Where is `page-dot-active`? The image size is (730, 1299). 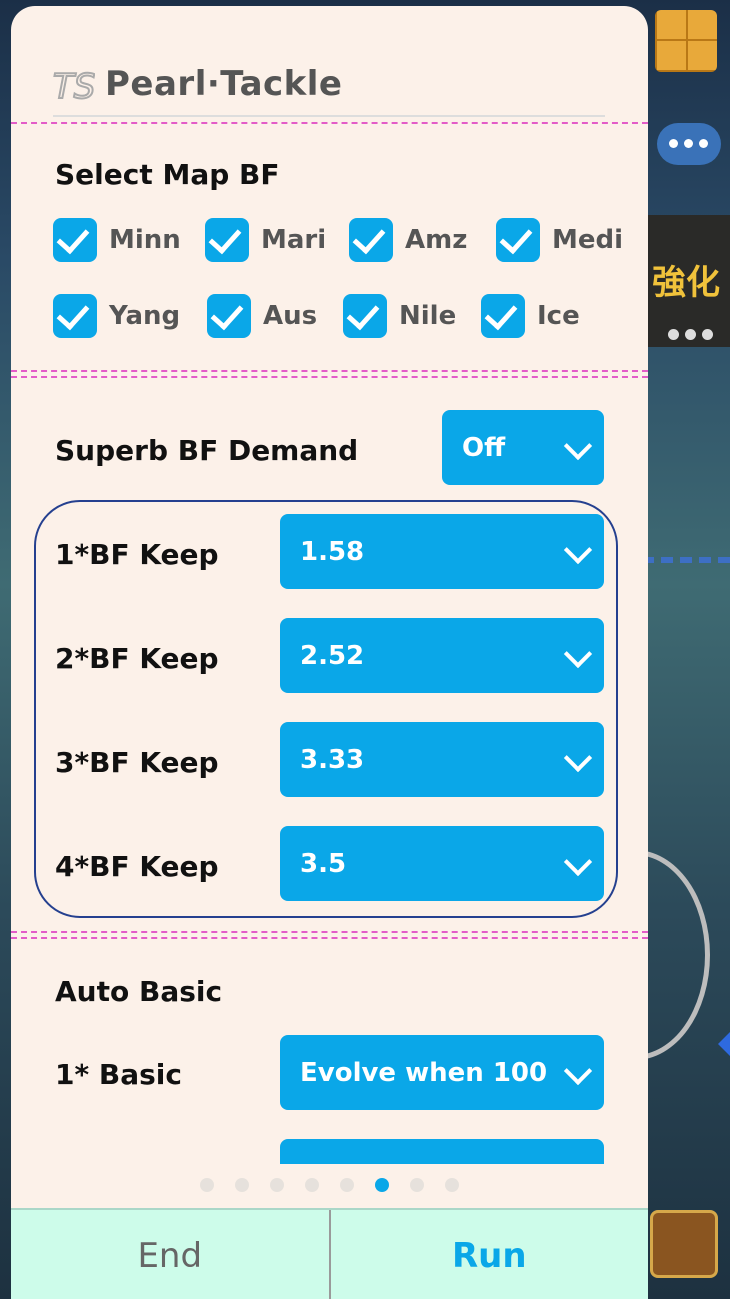 page-dot-active is located at coordinates (382, 1185).